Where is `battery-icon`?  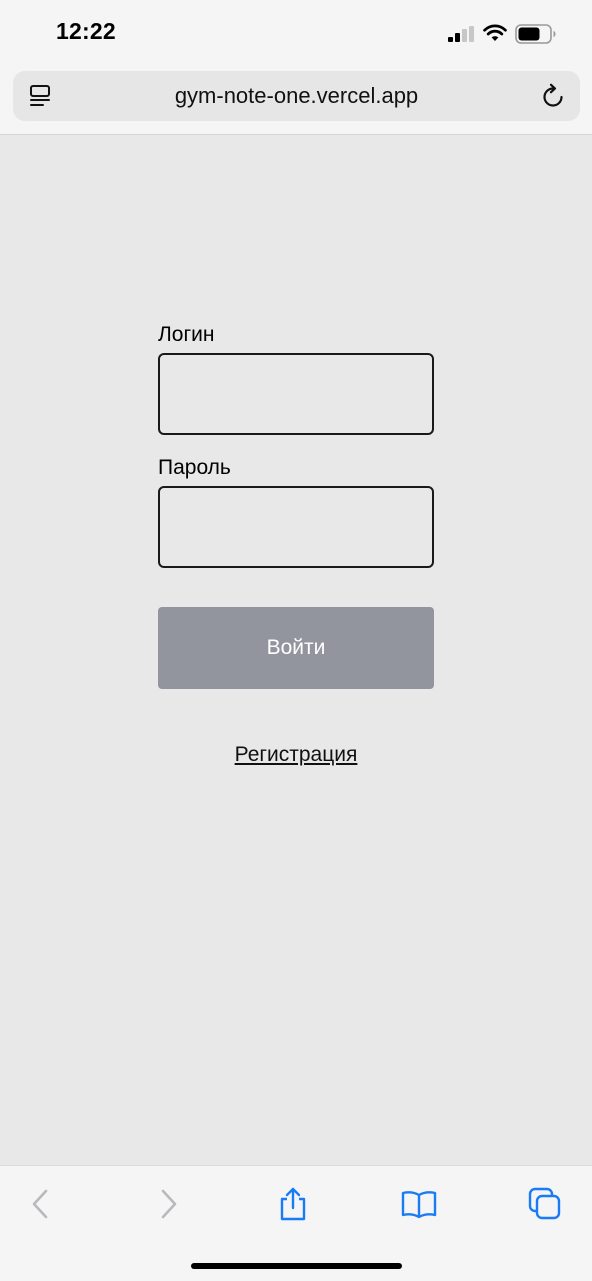 battery-icon is located at coordinates (535, 34).